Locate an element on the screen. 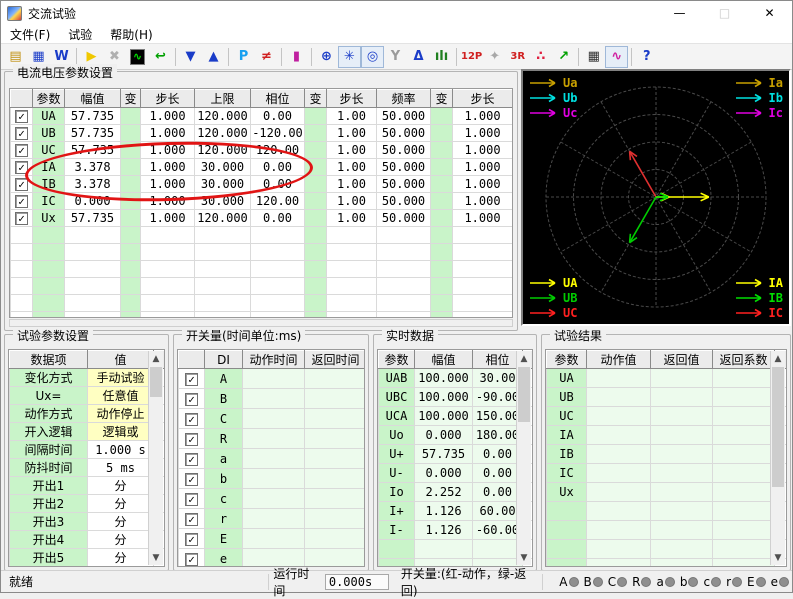 Image resolution: width=793 pixels, height=599 pixels. results-scrollbar: ▲ ▼ is located at coordinates (777, 458).